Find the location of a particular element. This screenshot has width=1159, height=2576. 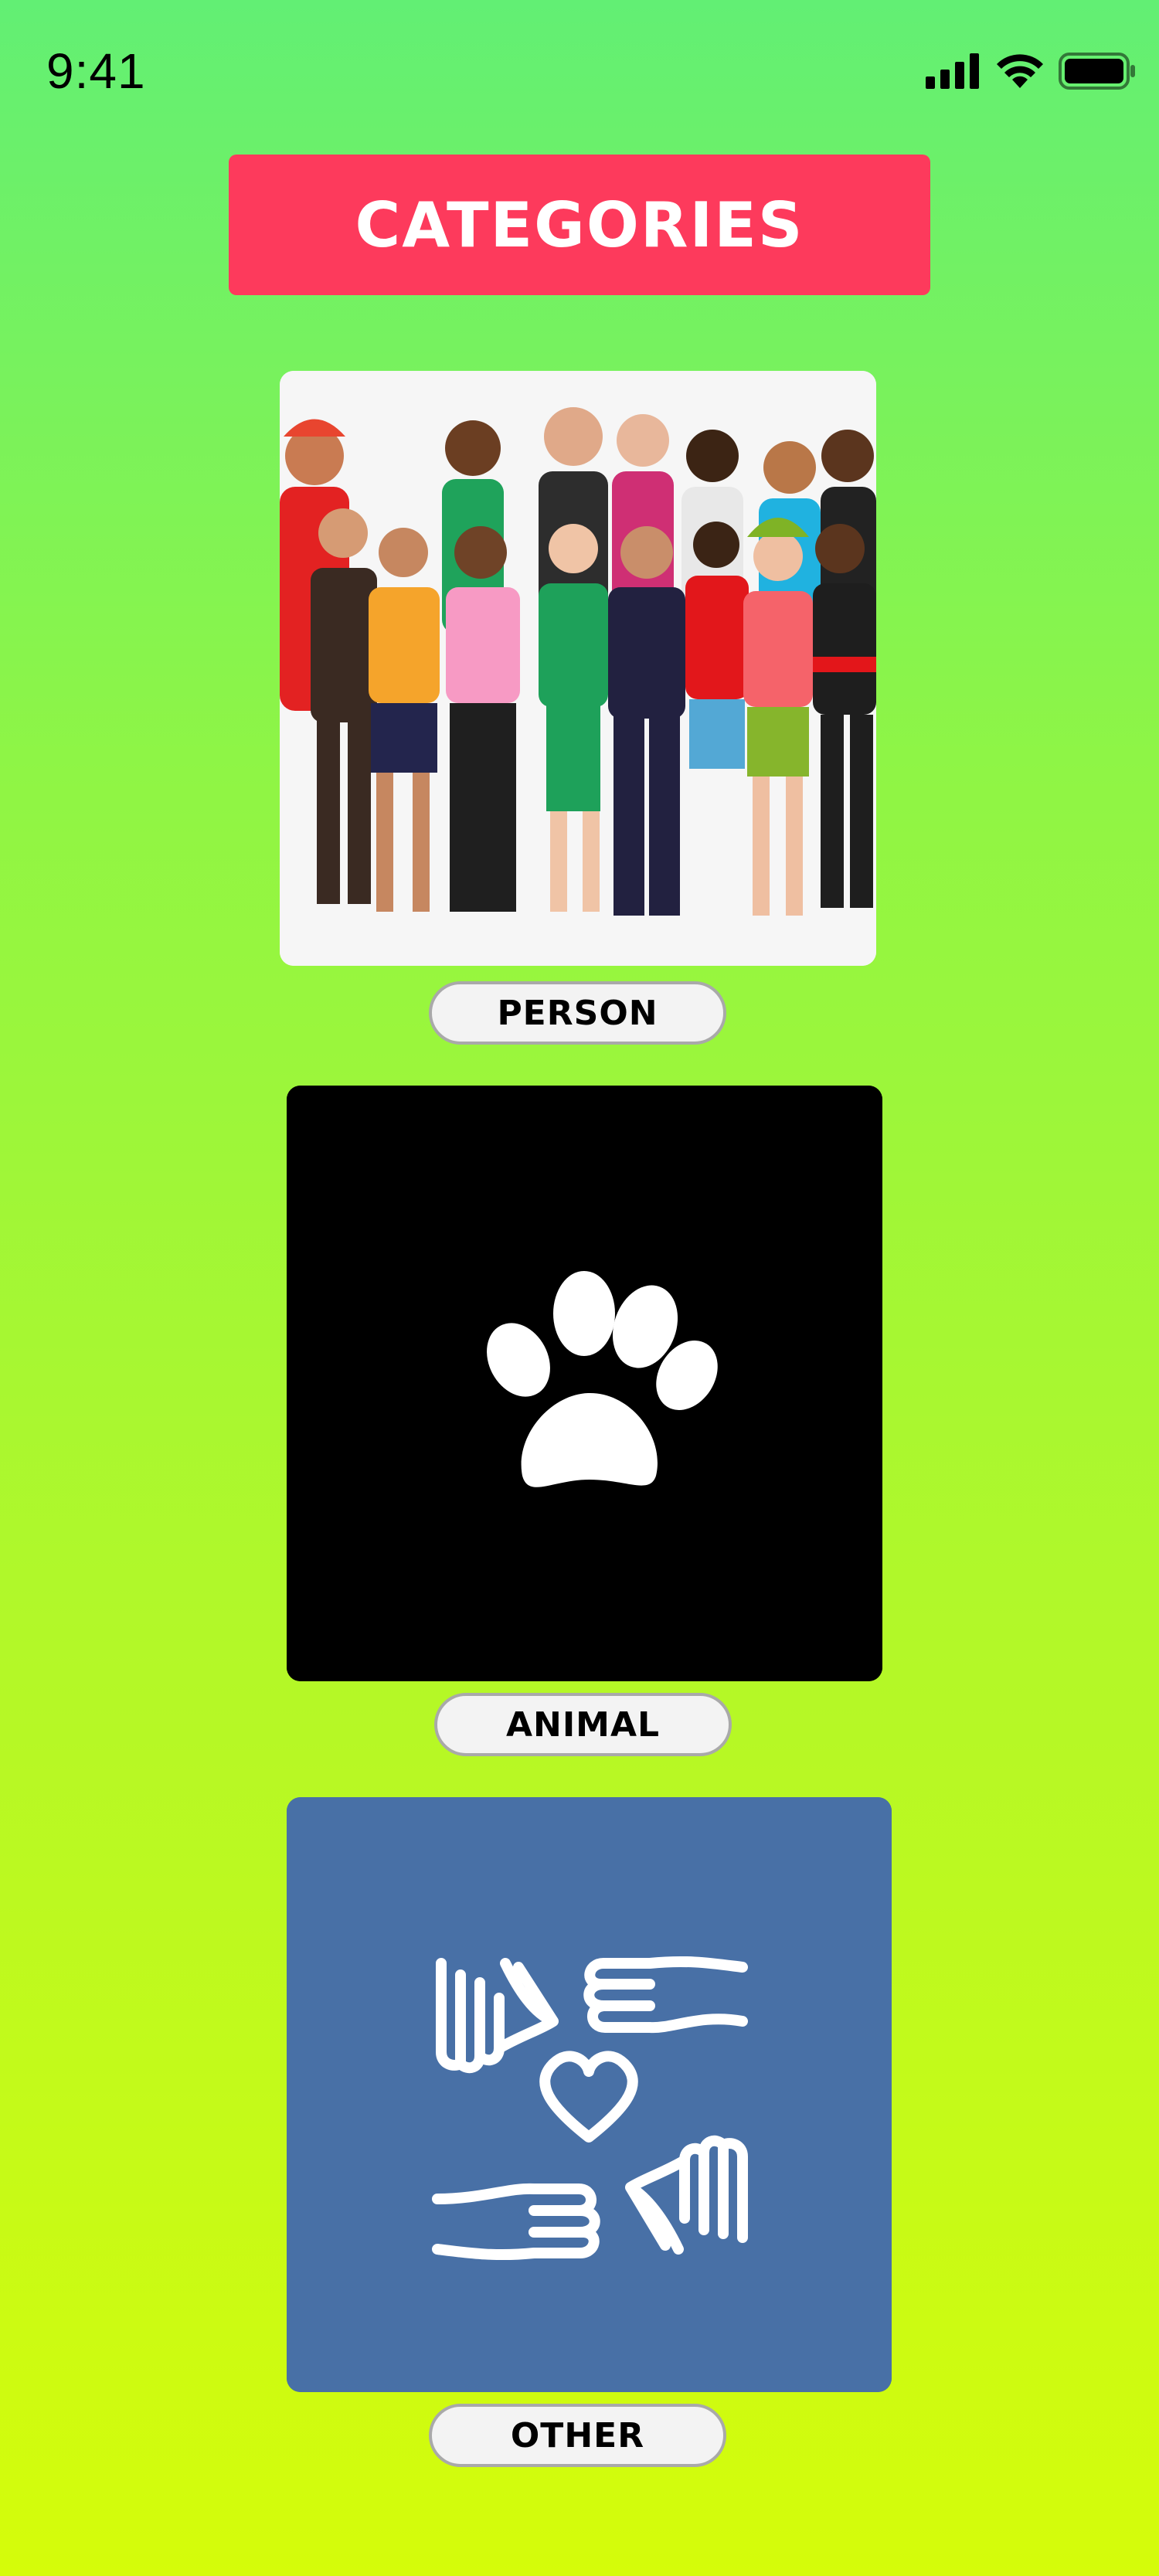

helping-hands-heart-icon is located at coordinates (589, 2094).